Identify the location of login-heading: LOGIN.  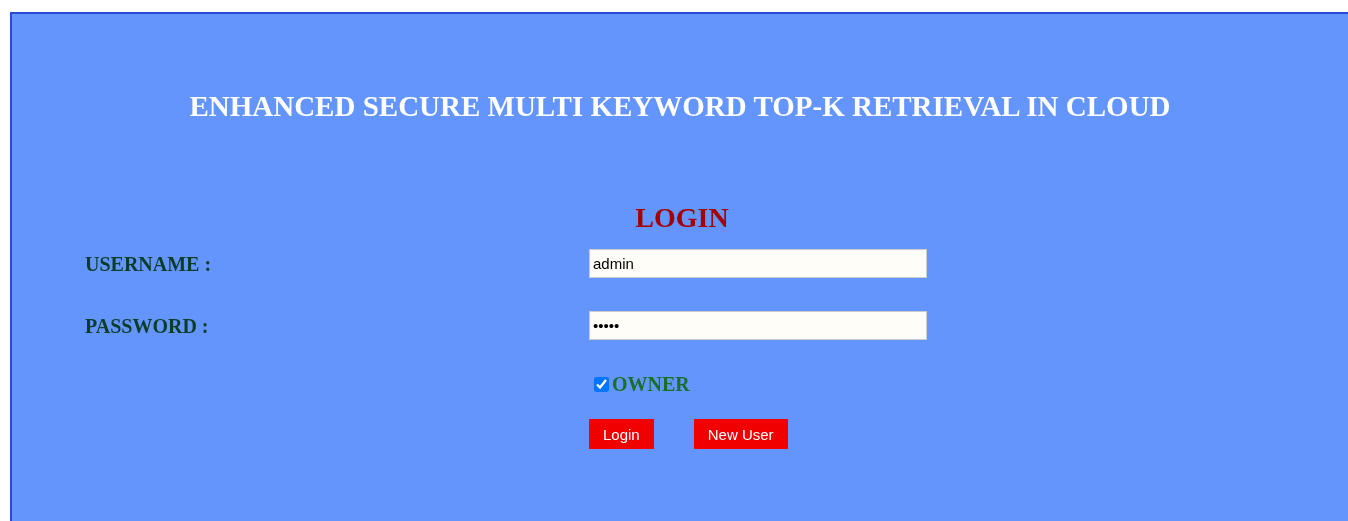
(682, 218).